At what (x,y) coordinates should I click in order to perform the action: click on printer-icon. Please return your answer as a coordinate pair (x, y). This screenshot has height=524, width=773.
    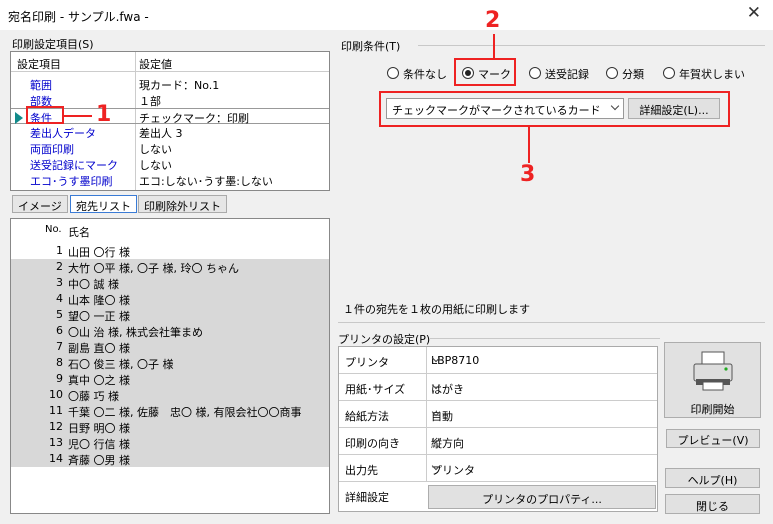
    Looking at the image, I should click on (713, 371).